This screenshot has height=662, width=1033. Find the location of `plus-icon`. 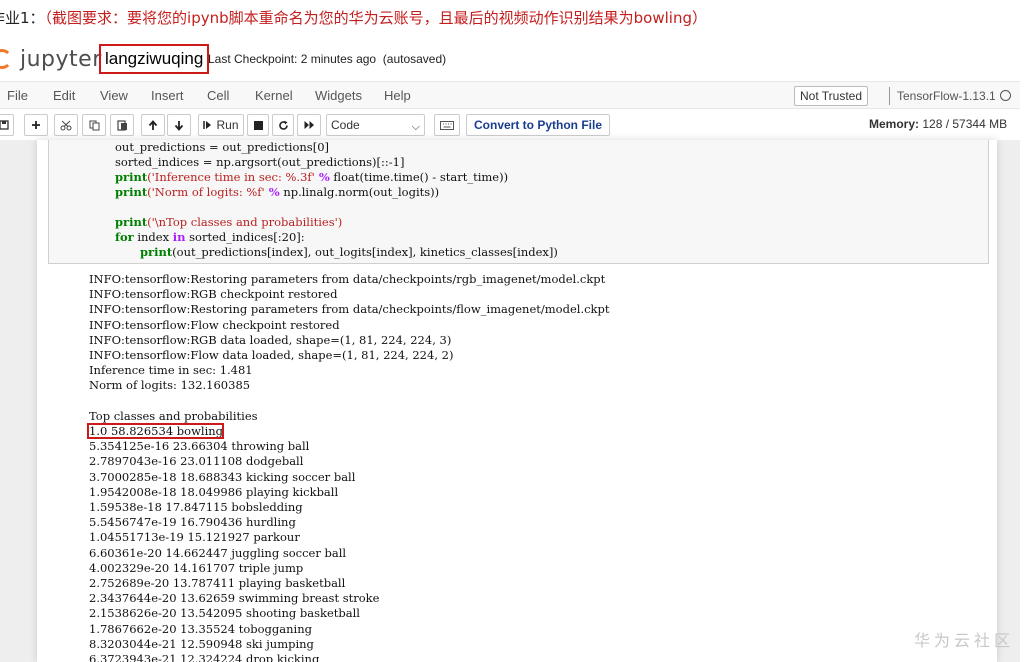

plus-icon is located at coordinates (36, 125).